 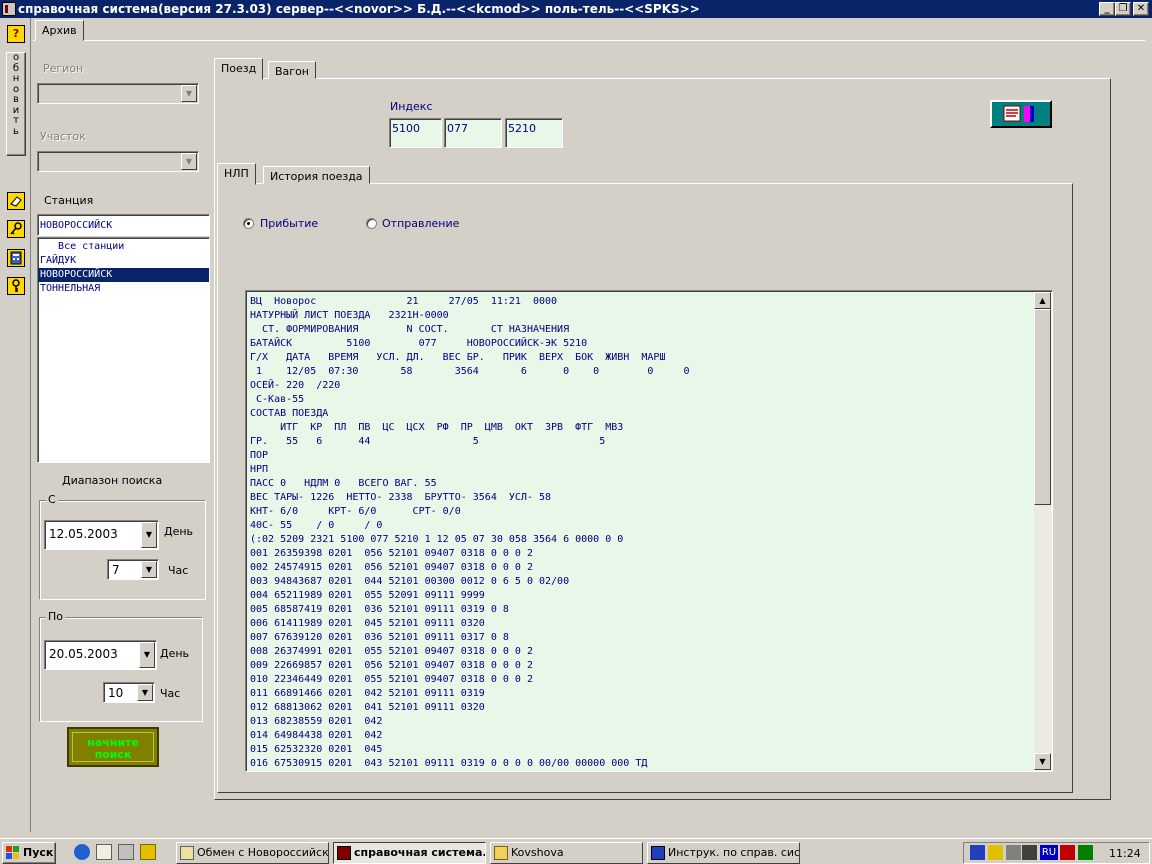 I want to click on minimize-button: _, so click(x=1107, y=9).